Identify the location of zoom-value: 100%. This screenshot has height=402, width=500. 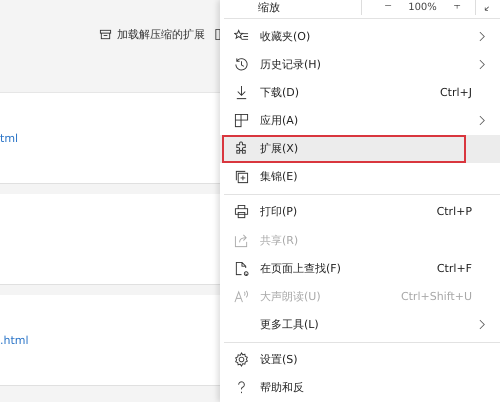
(422, 7).